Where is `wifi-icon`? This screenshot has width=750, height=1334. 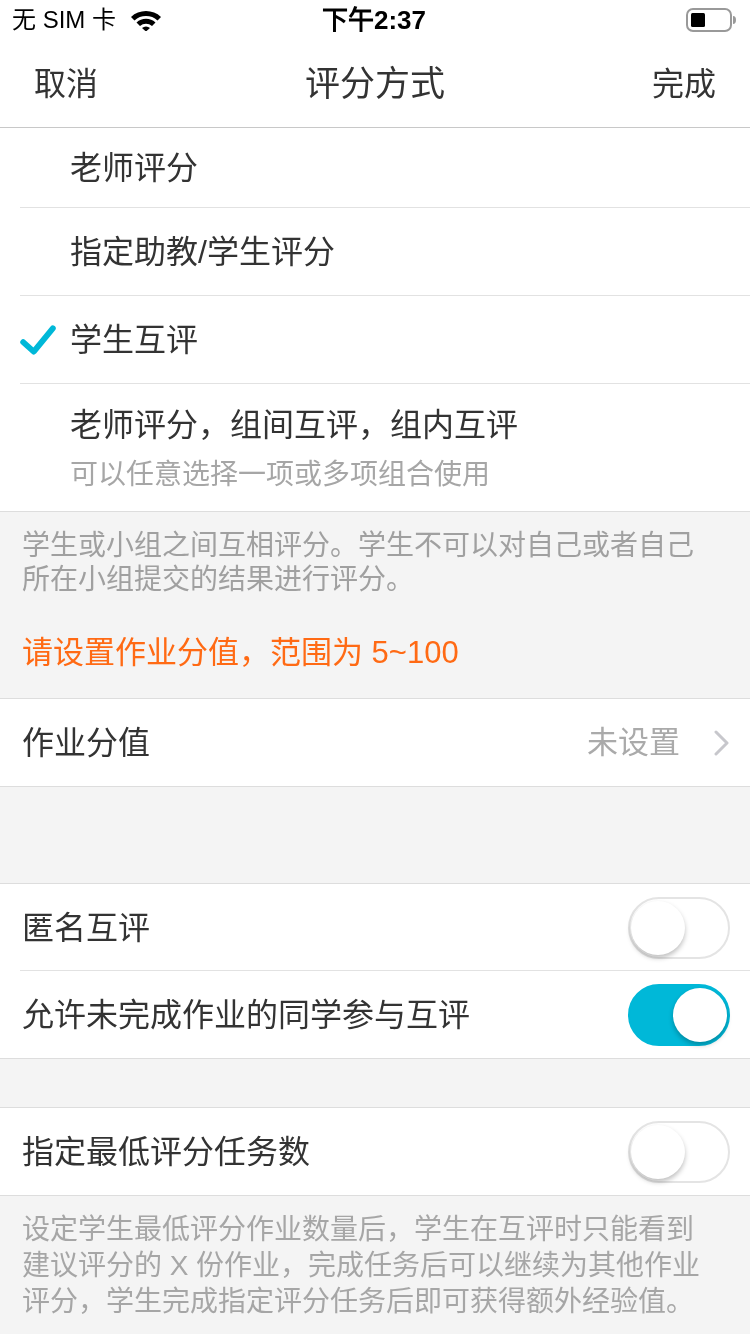 wifi-icon is located at coordinates (146, 20).